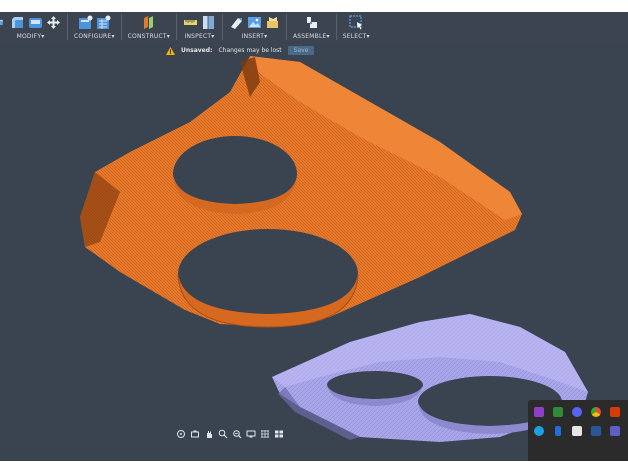 The height and width of the screenshot is (472, 628). I want to click on discord-icon, so click(577, 412).